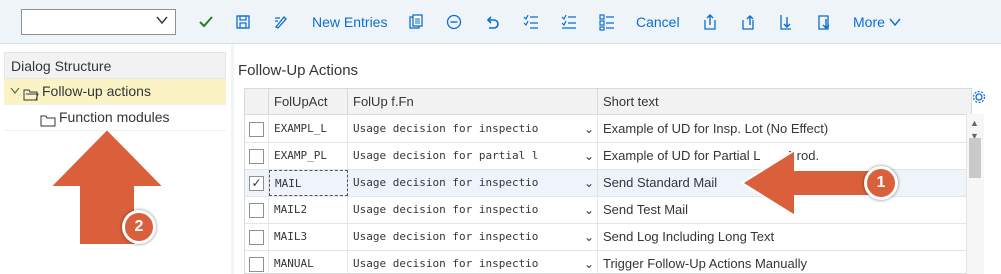  What do you see at coordinates (416, 22) in the screenshot?
I see `copy-as-icon` at bounding box center [416, 22].